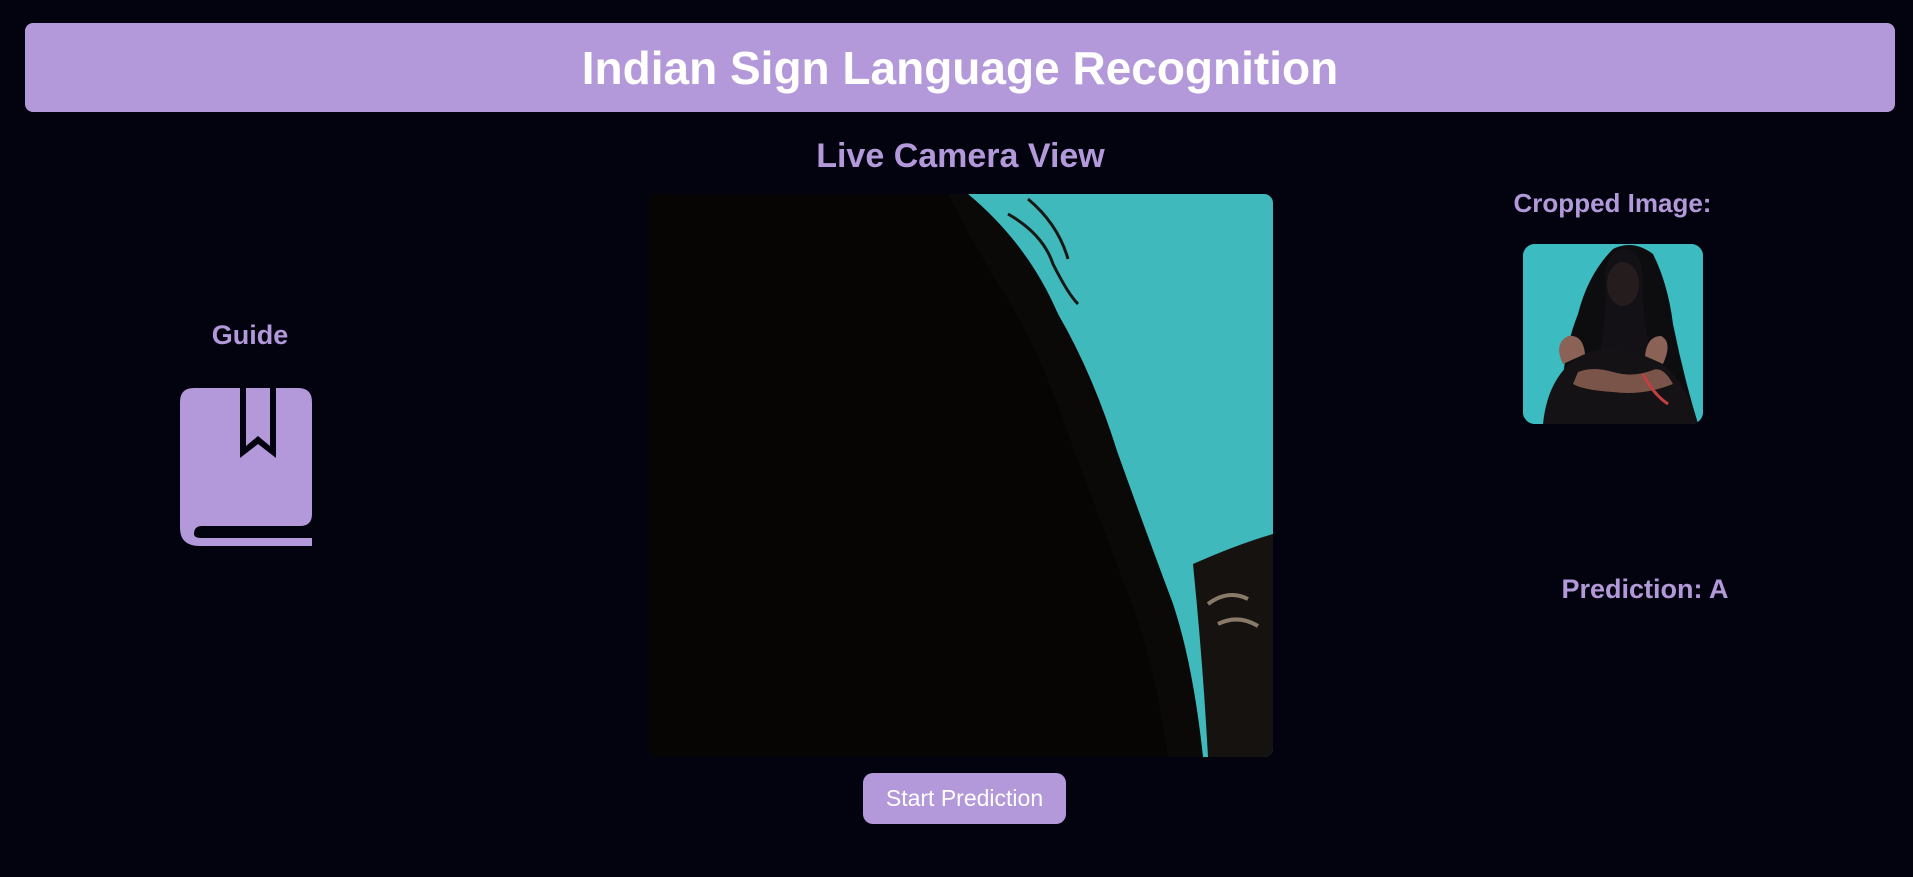  What do you see at coordinates (246, 467) in the screenshot?
I see `book-bookmark-icon` at bounding box center [246, 467].